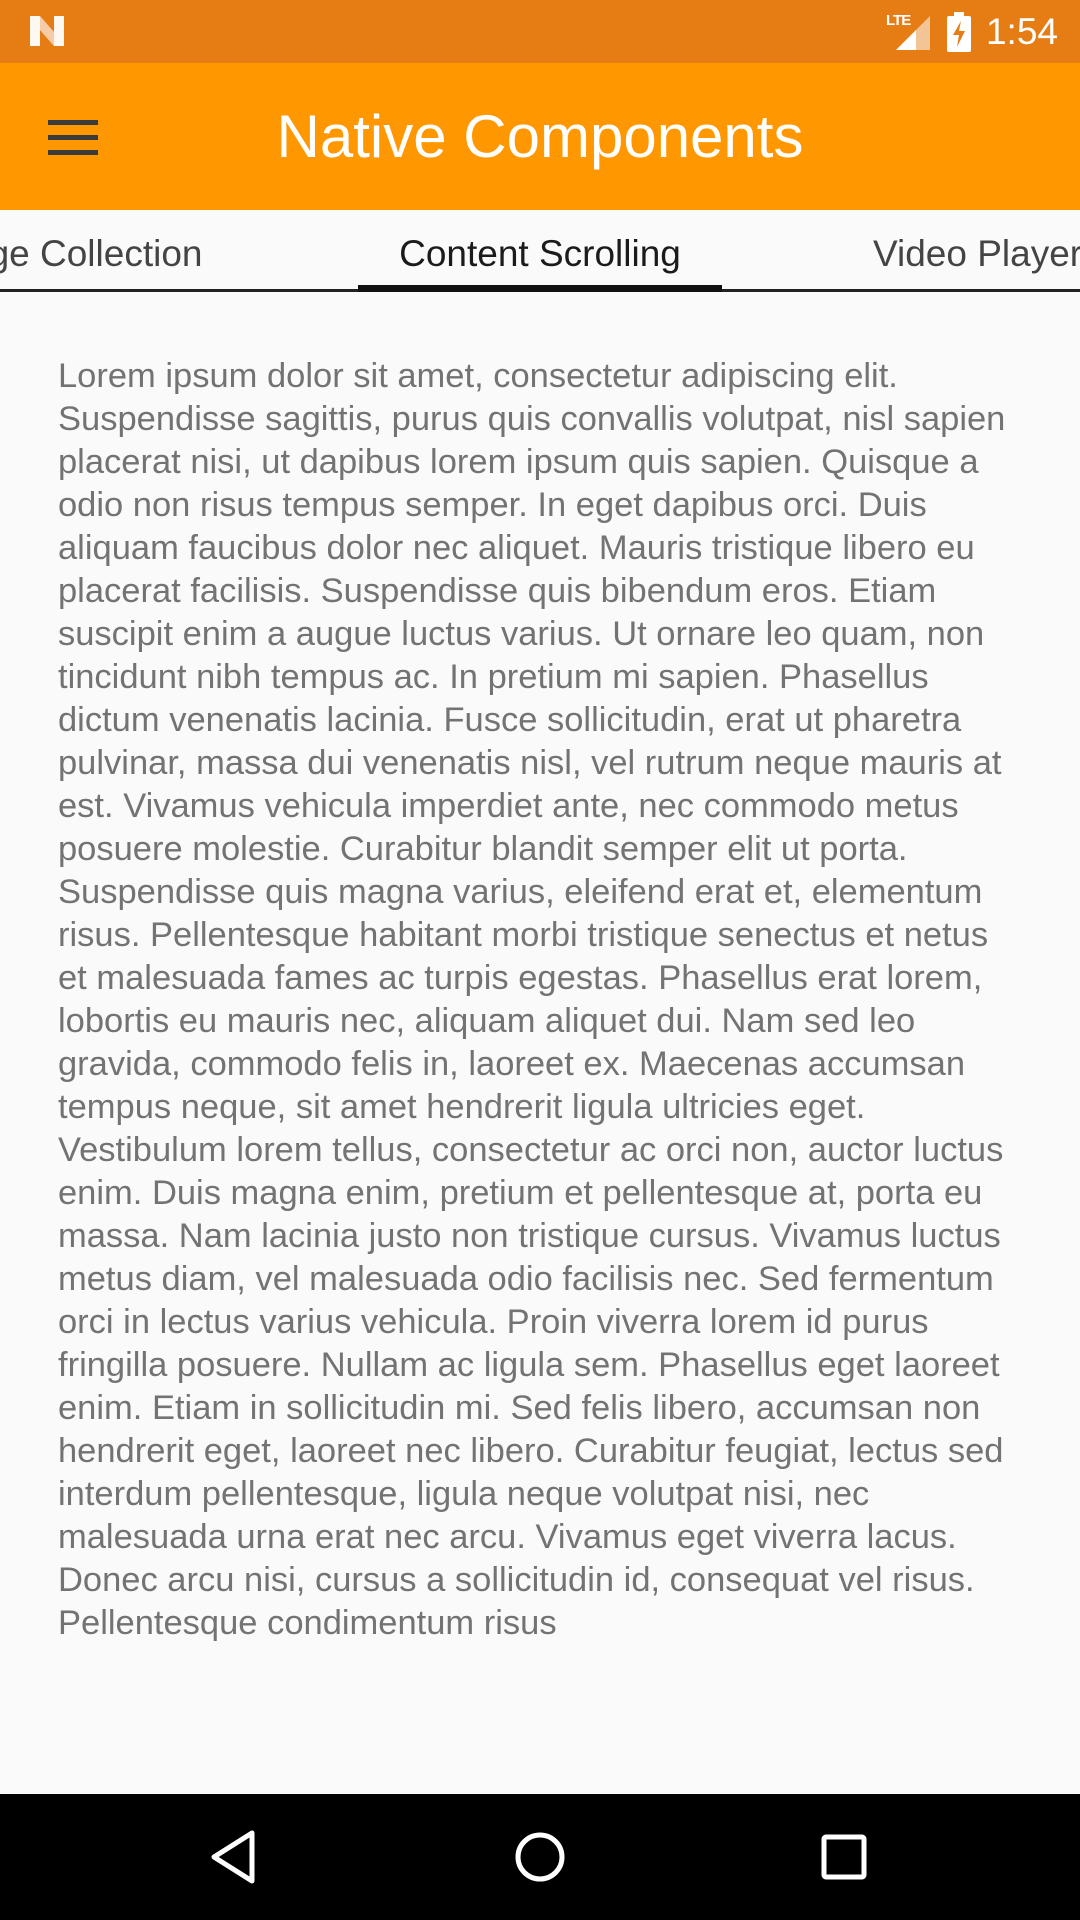  I want to click on hamburger-menu-icon, so click(73, 137).